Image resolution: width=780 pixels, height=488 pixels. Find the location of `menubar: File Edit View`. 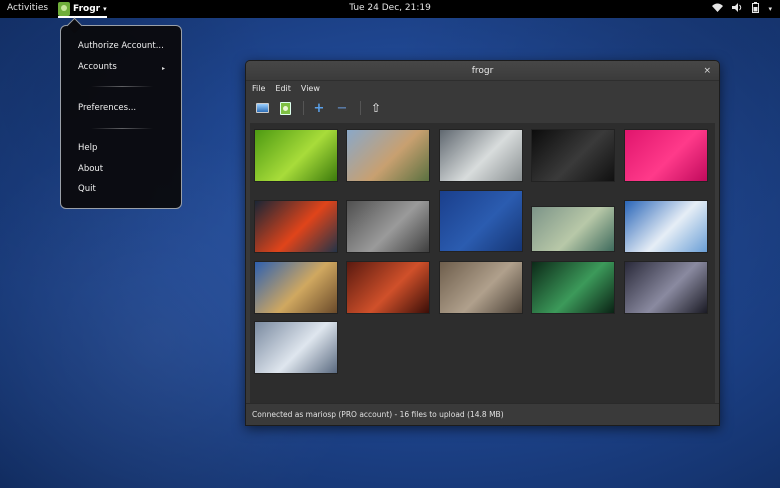

menubar: File Edit View is located at coordinates (482, 88).